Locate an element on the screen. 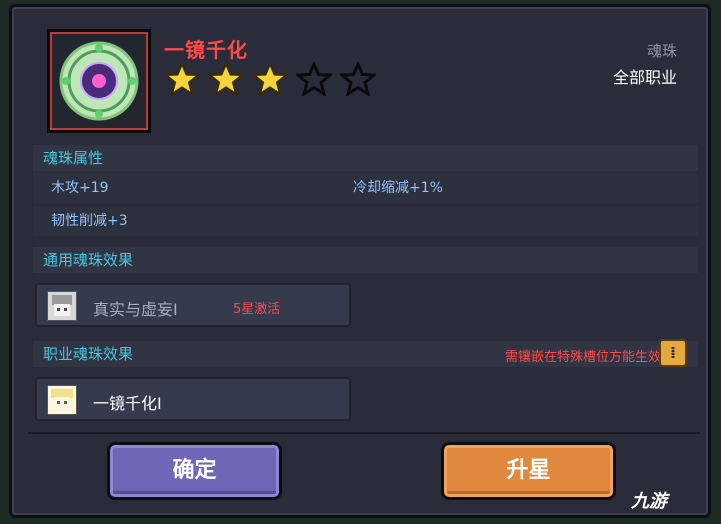 The width and height of the screenshot is (721, 524). watermark-logo: 九游 is located at coordinates (649, 500).